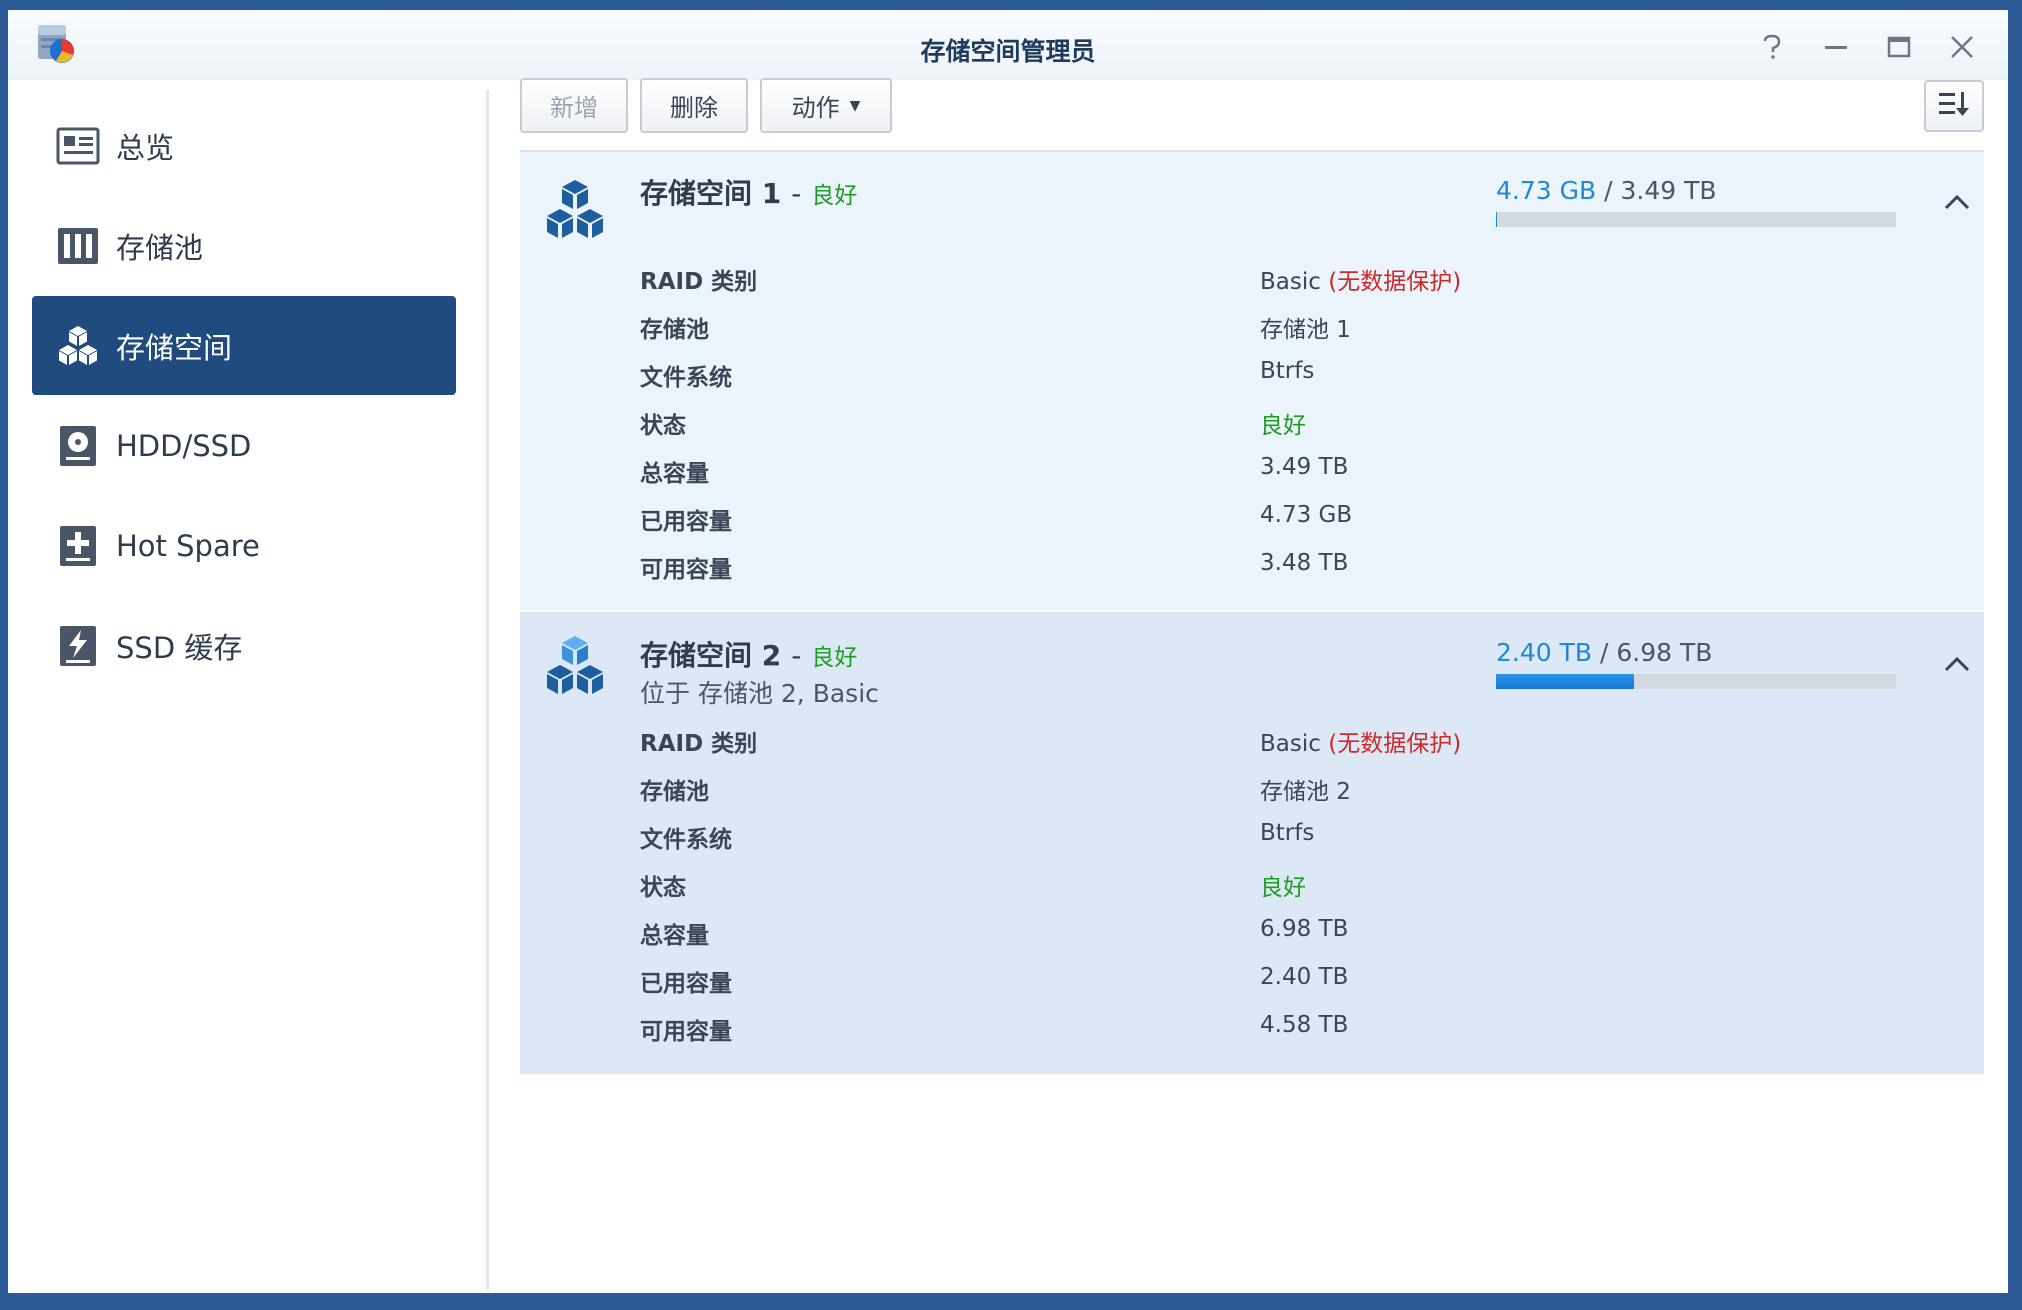 This screenshot has width=2022, height=1310. I want to click on sidebar-divider, so click(487, 690).